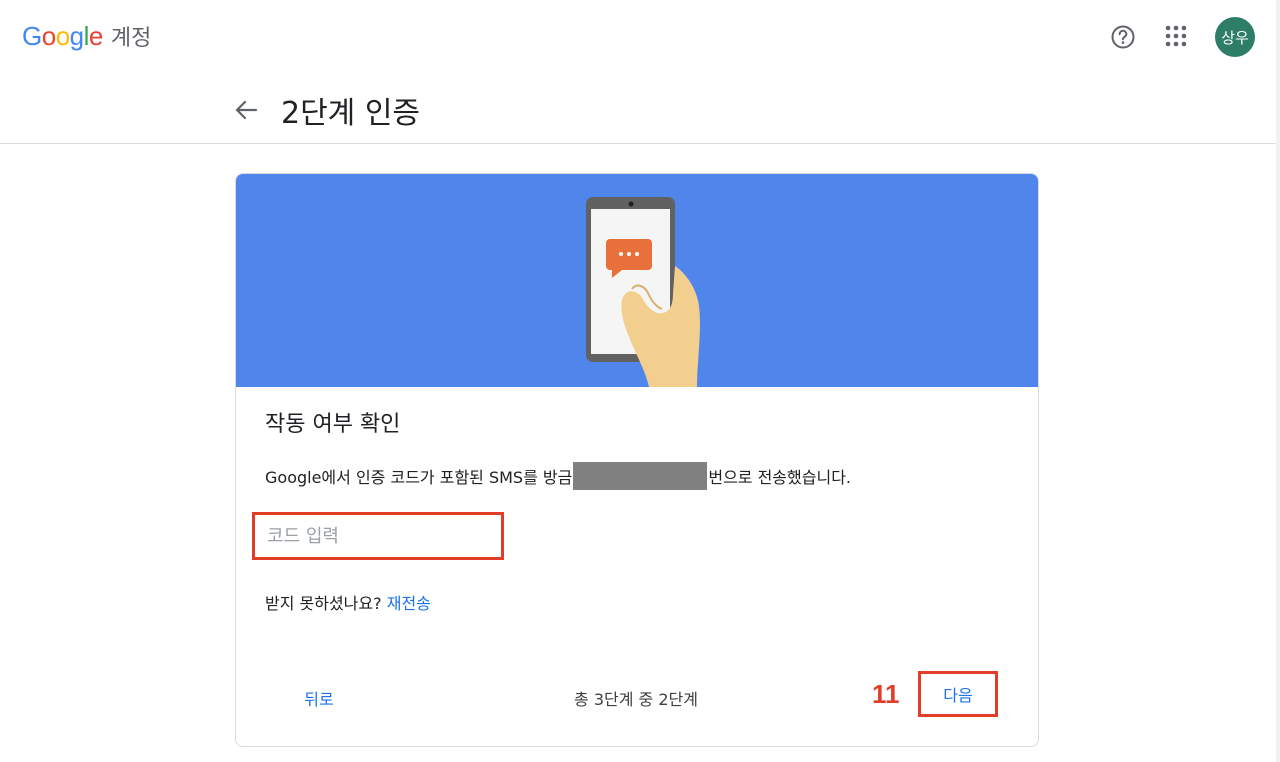 The height and width of the screenshot is (762, 1280). I want to click on description-suffix: 번으로 전송했습니다., so click(779, 477).